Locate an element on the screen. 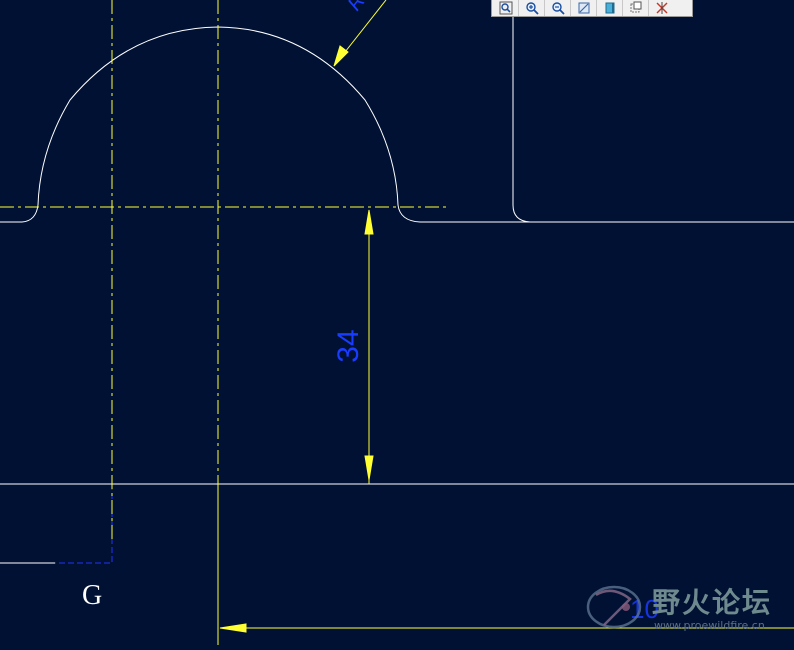  shaded-view-button is located at coordinates (610, 8).